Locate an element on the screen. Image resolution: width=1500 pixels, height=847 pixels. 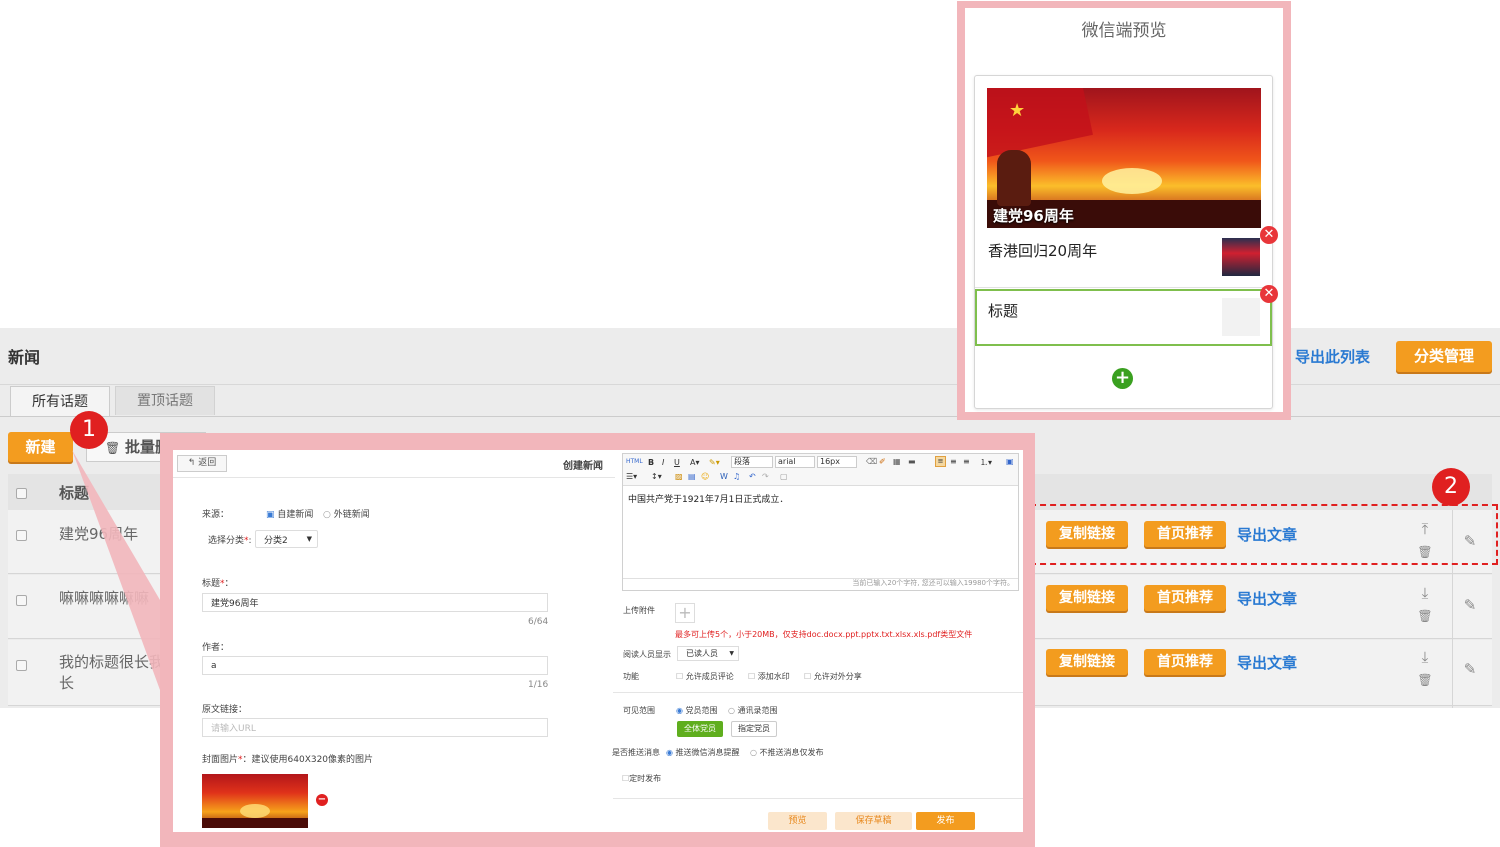
highlight-box-row-actions is located at coordinates (1264, 534).